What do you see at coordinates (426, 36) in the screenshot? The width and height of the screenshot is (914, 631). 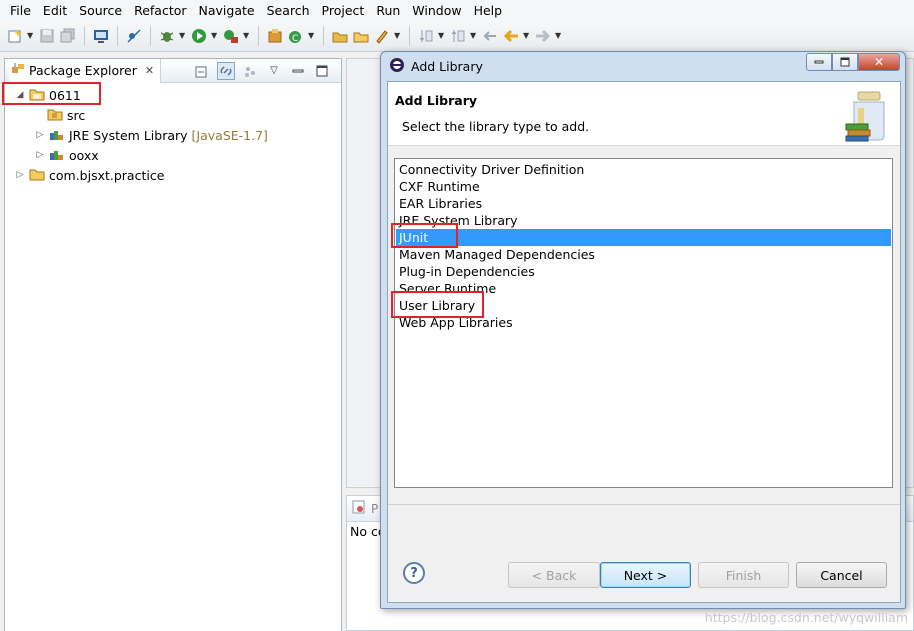 I see `next-annotation-icon` at bounding box center [426, 36].